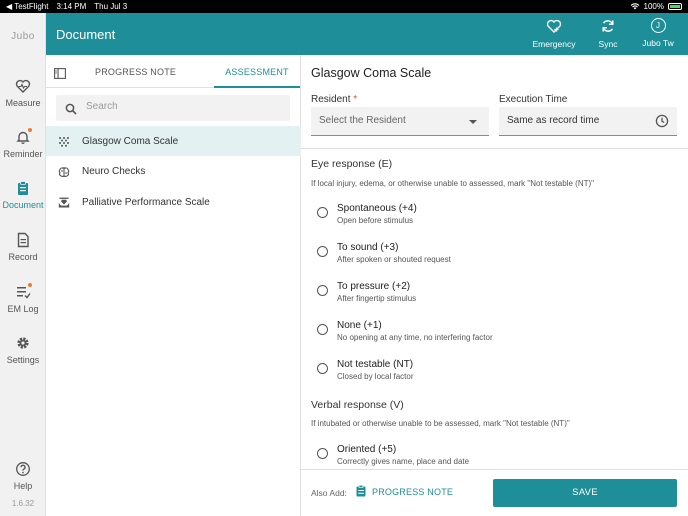 Image resolution: width=688 pixels, height=516 pixels. Describe the element at coordinates (367, 34) in the screenshot. I see `app-header: Document Emergency Sync J Jubo Tw` at that location.